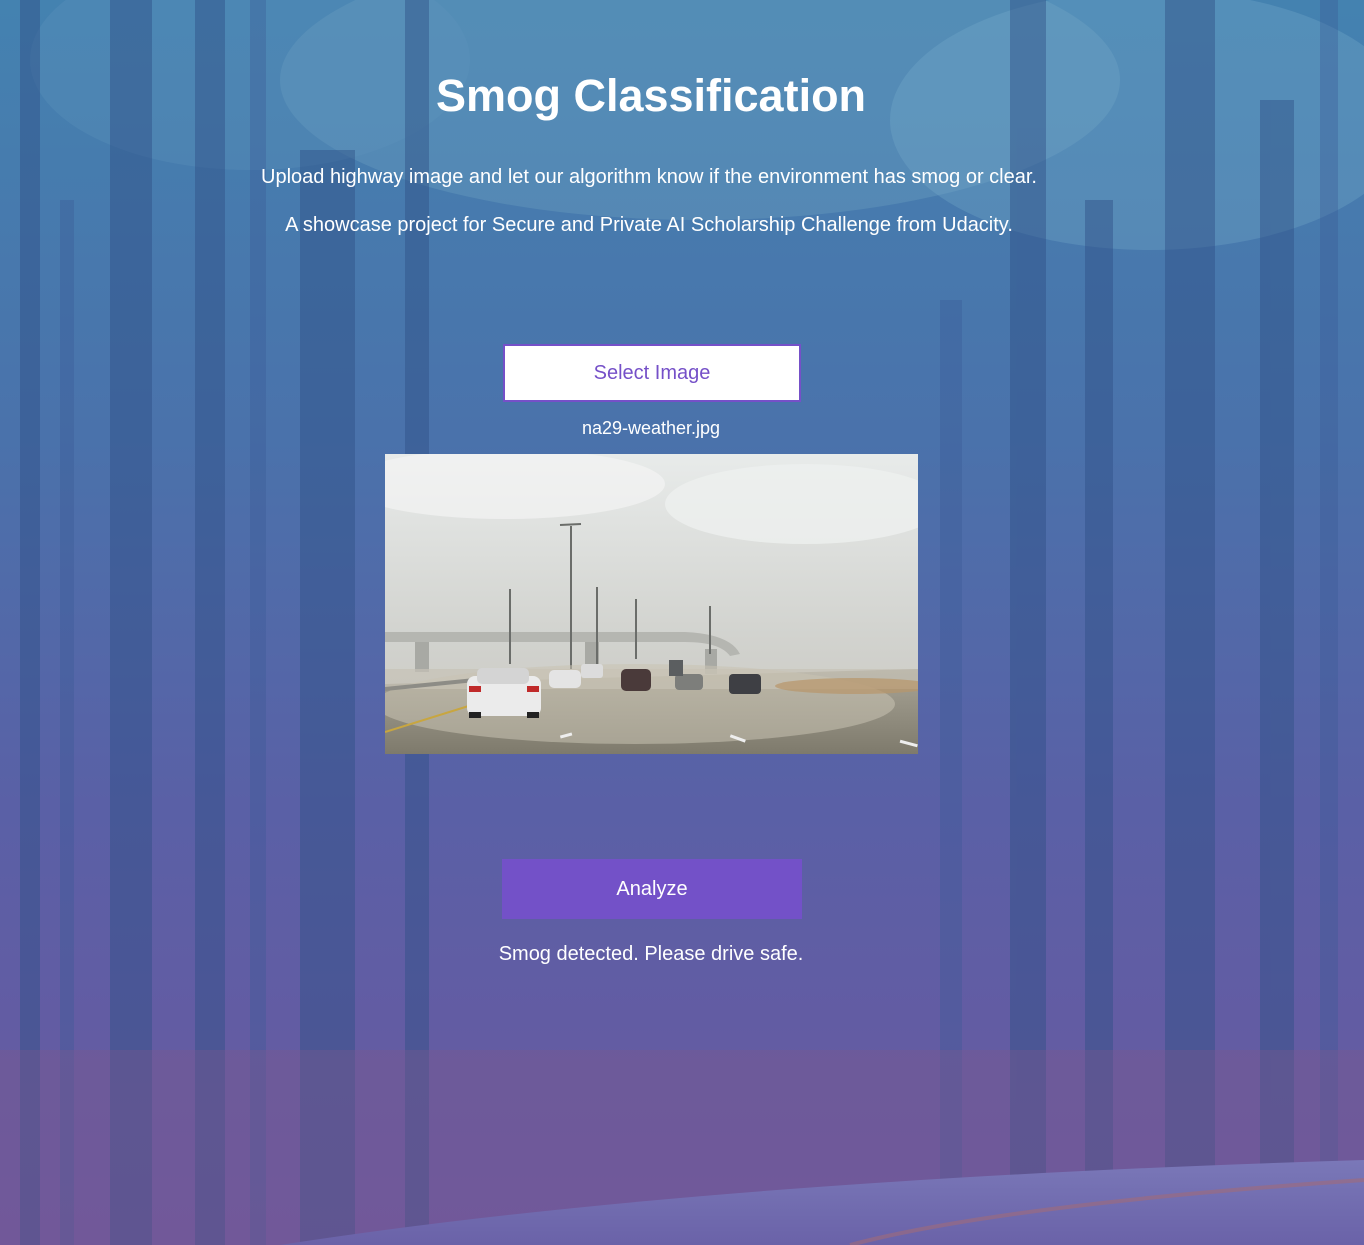  I want to click on selected-file-name: na29-weather.jpg, so click(651, 428).